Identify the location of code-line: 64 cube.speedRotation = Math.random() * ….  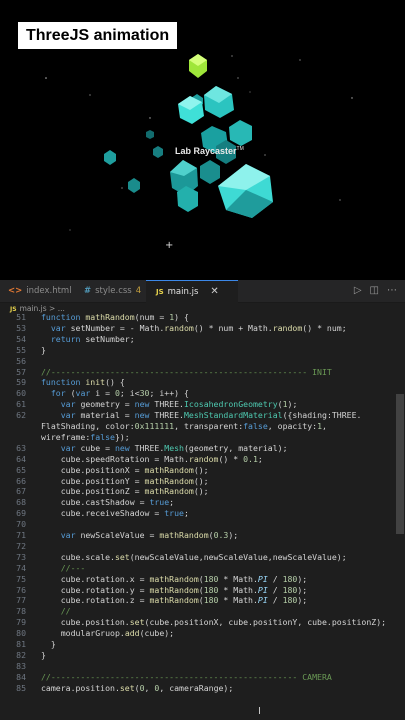
(202, 459).